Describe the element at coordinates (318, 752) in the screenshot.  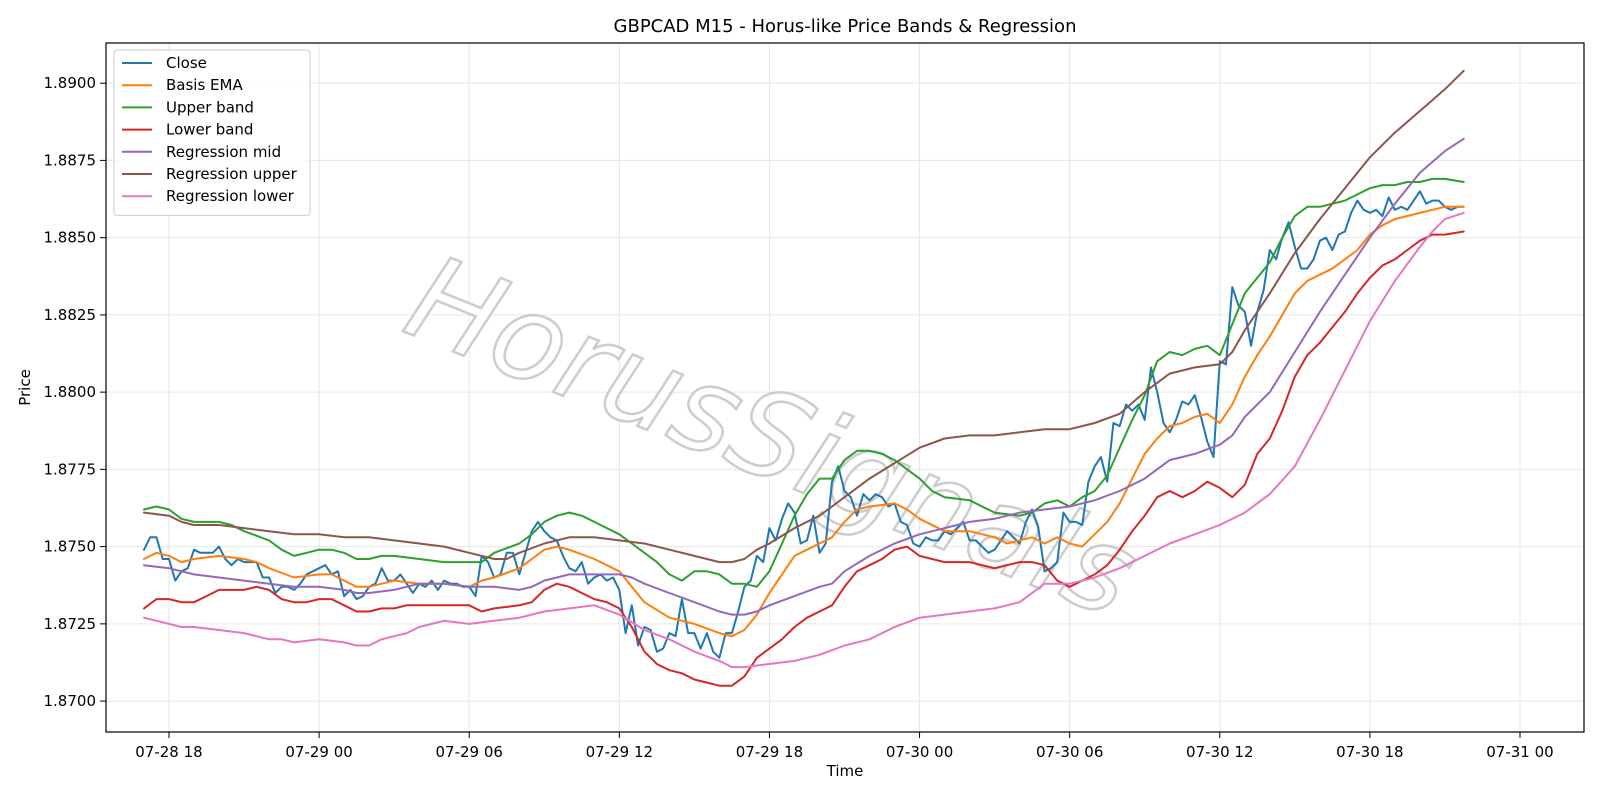
I see `x-tick-label: 07-29 00` at that location.